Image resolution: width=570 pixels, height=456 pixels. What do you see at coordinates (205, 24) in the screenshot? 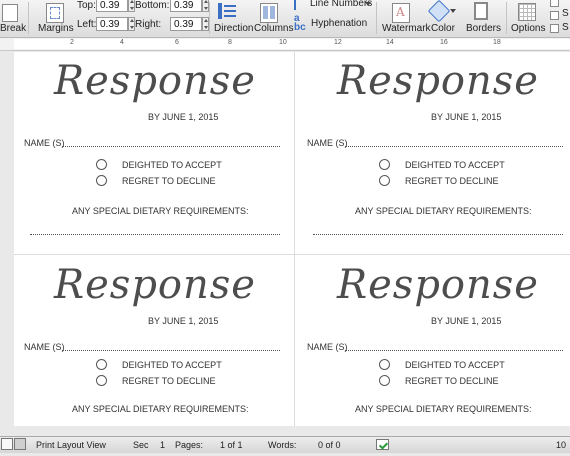
I see `right-margin-stepper` at bounding box center [205, 24].